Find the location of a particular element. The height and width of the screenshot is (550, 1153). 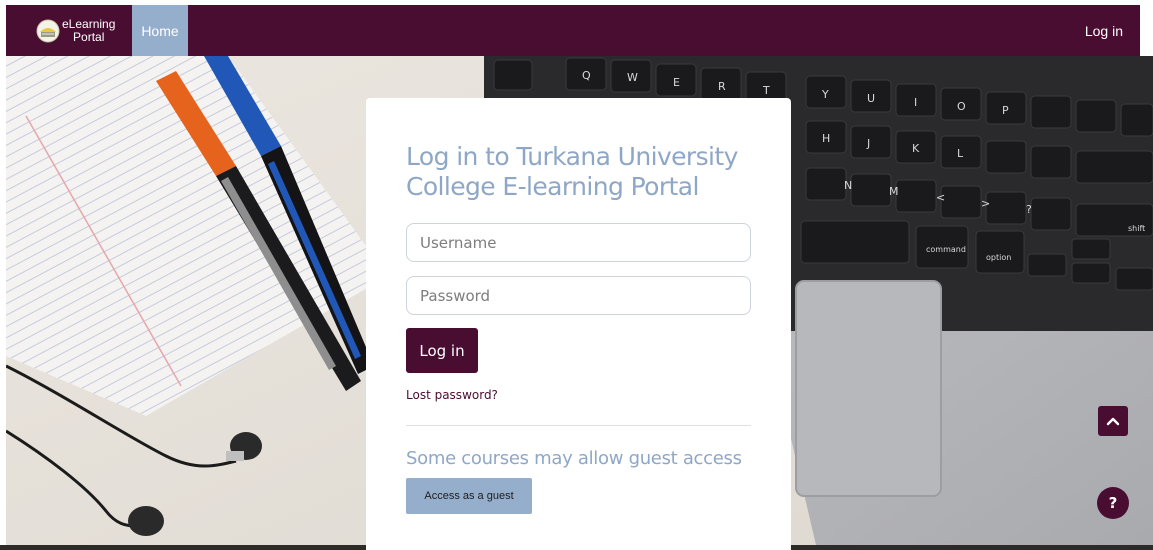

login-button: Log in is located at coordinates (442, 350).